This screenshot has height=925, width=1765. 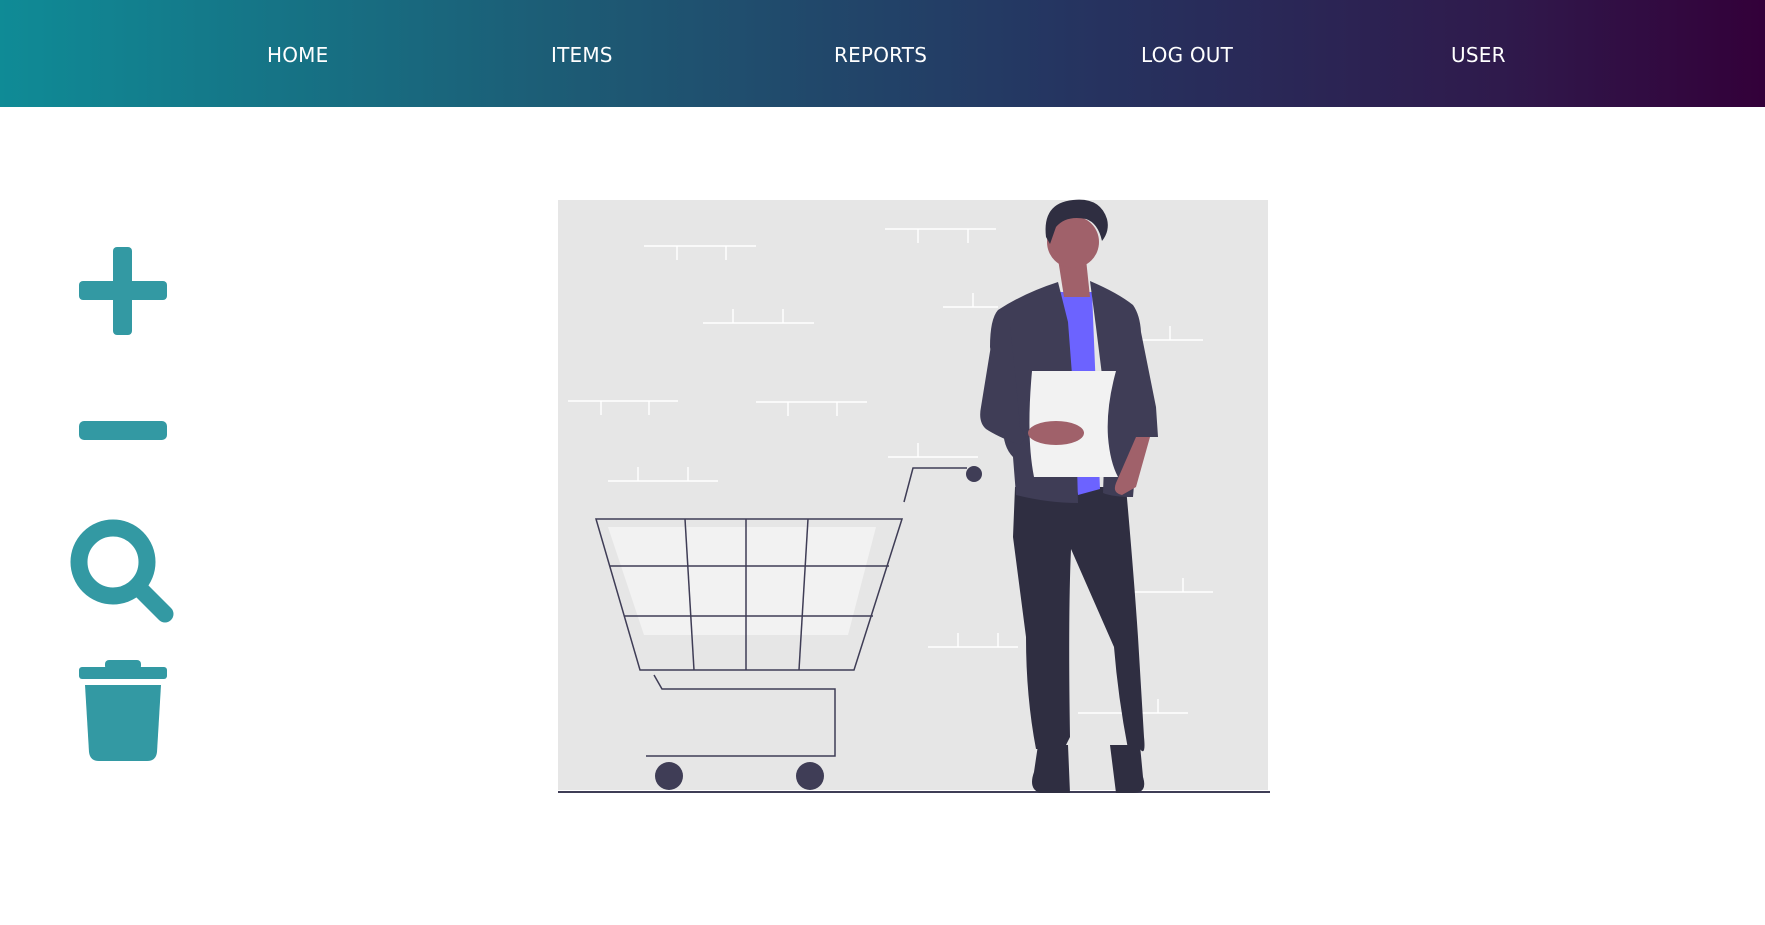 I want to click on search-icon, so click(x=122, y=571).